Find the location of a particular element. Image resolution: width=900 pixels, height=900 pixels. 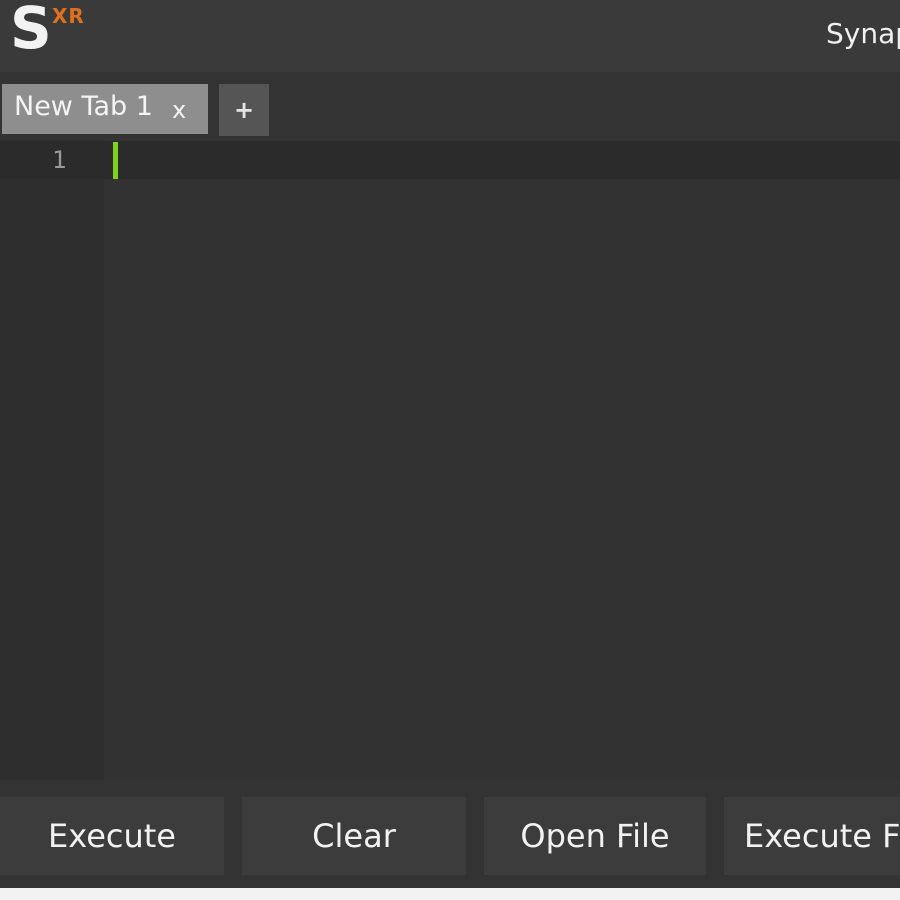

execute-file-button: Execute File is located at coordinates (812, 836).